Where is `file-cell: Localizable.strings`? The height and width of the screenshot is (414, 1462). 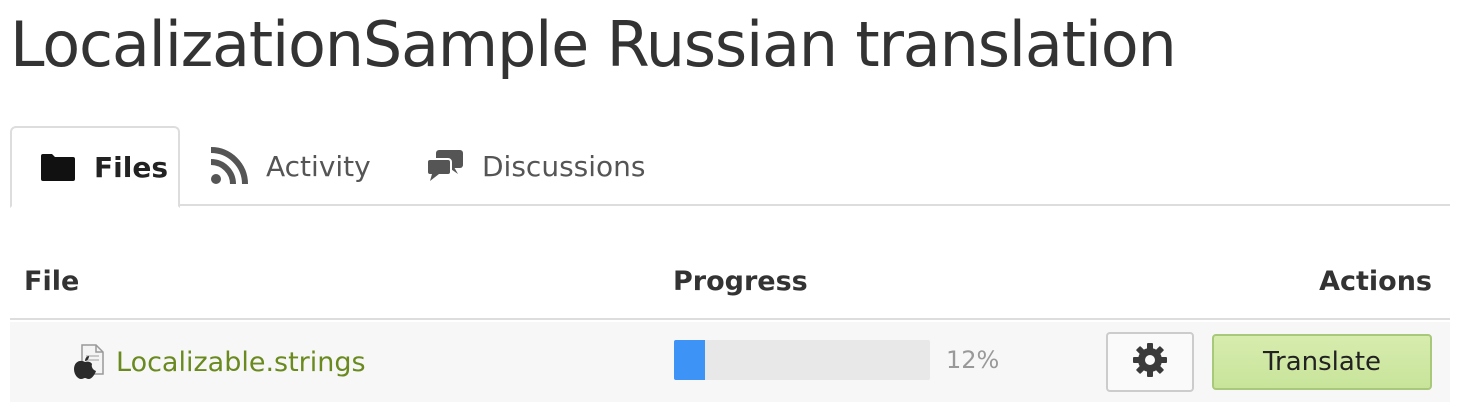
file-cell: Localizable.strings is located at coordinates (219, 362).